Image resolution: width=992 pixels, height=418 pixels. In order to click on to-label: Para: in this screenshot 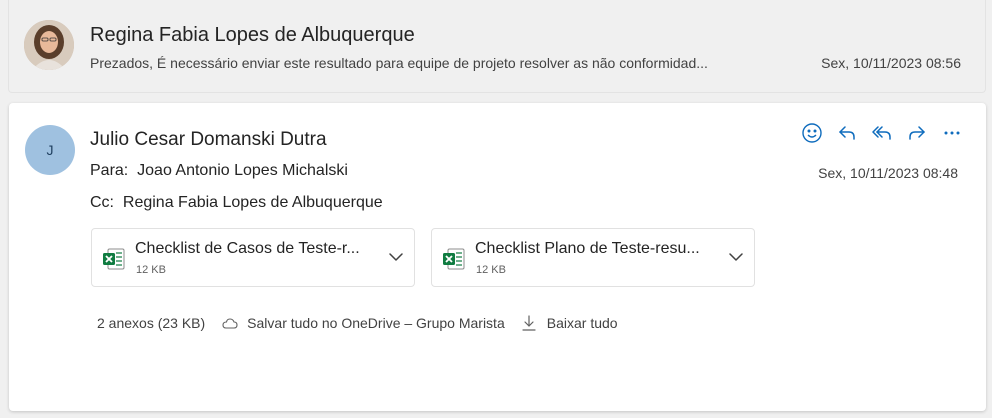, I will do `click(109, 170)`.